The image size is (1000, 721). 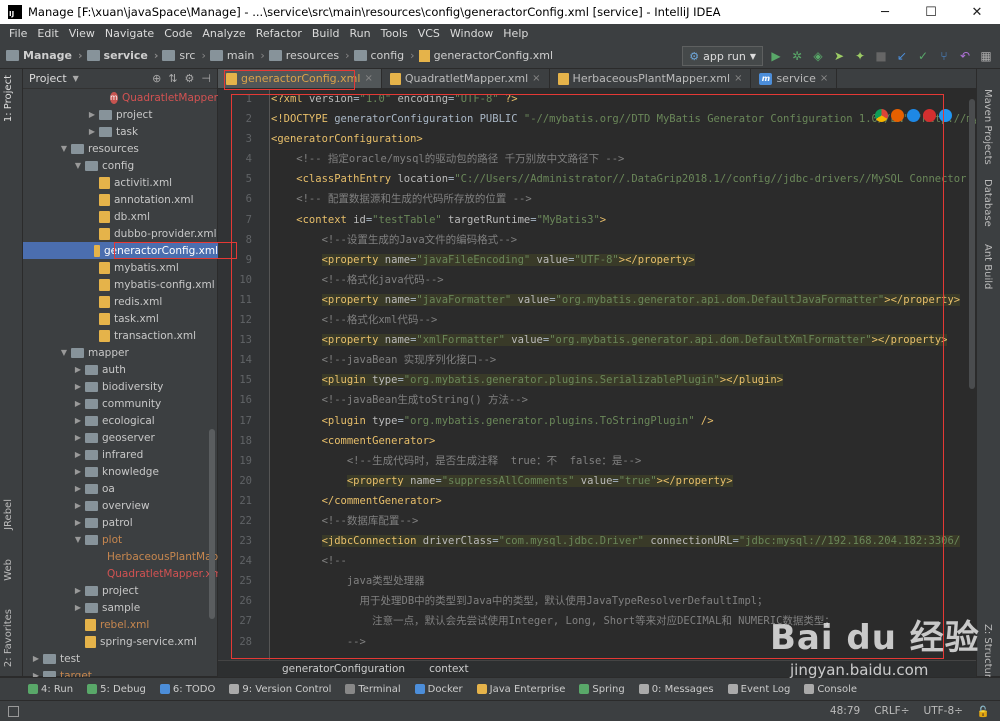 I want to click on code-line: <!--设置生成的Java文件的编码格式-->, so click(x=623, y=240).